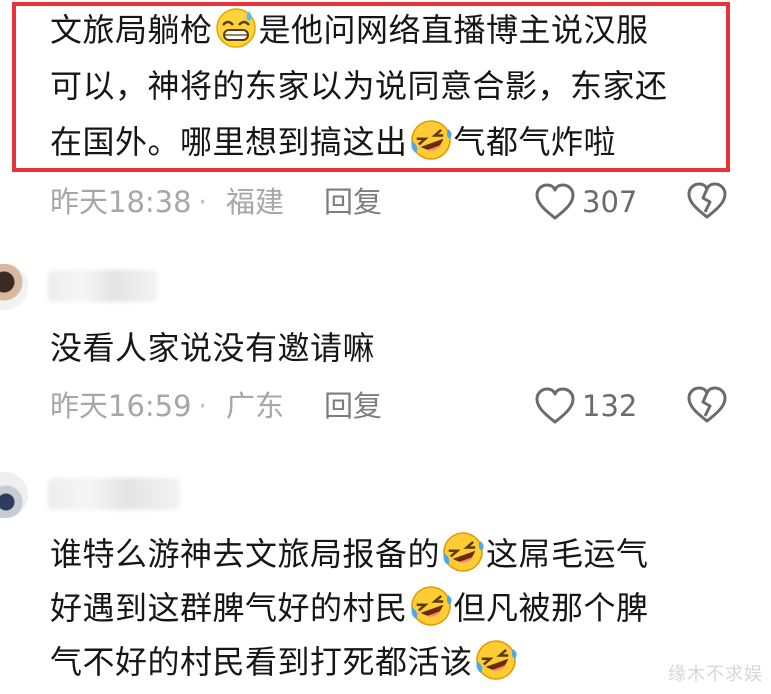  I want to click on comment-1-line-1: 文旅局躺枪 是他问网络直播博主说汉服, so click(349, 30).